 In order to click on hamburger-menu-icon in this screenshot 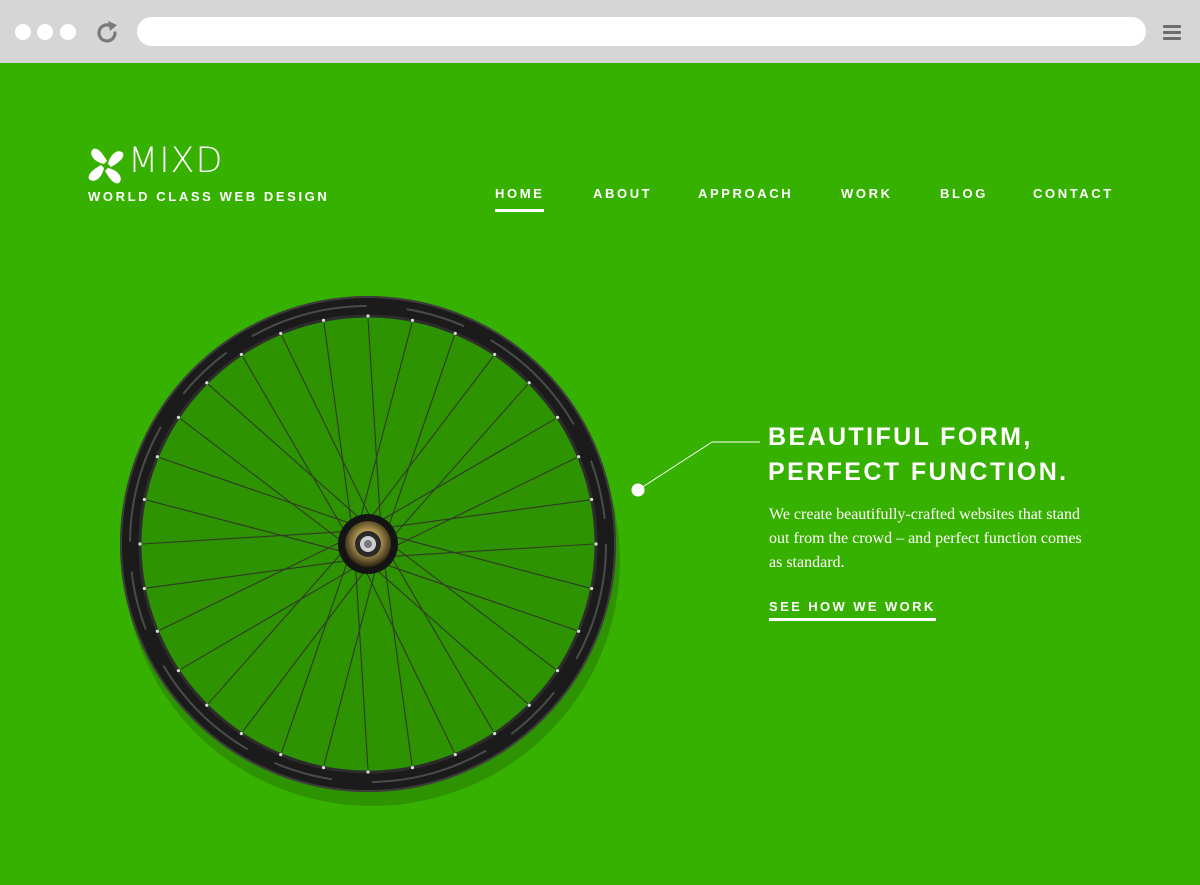, I will do `click(1172, 33)`.